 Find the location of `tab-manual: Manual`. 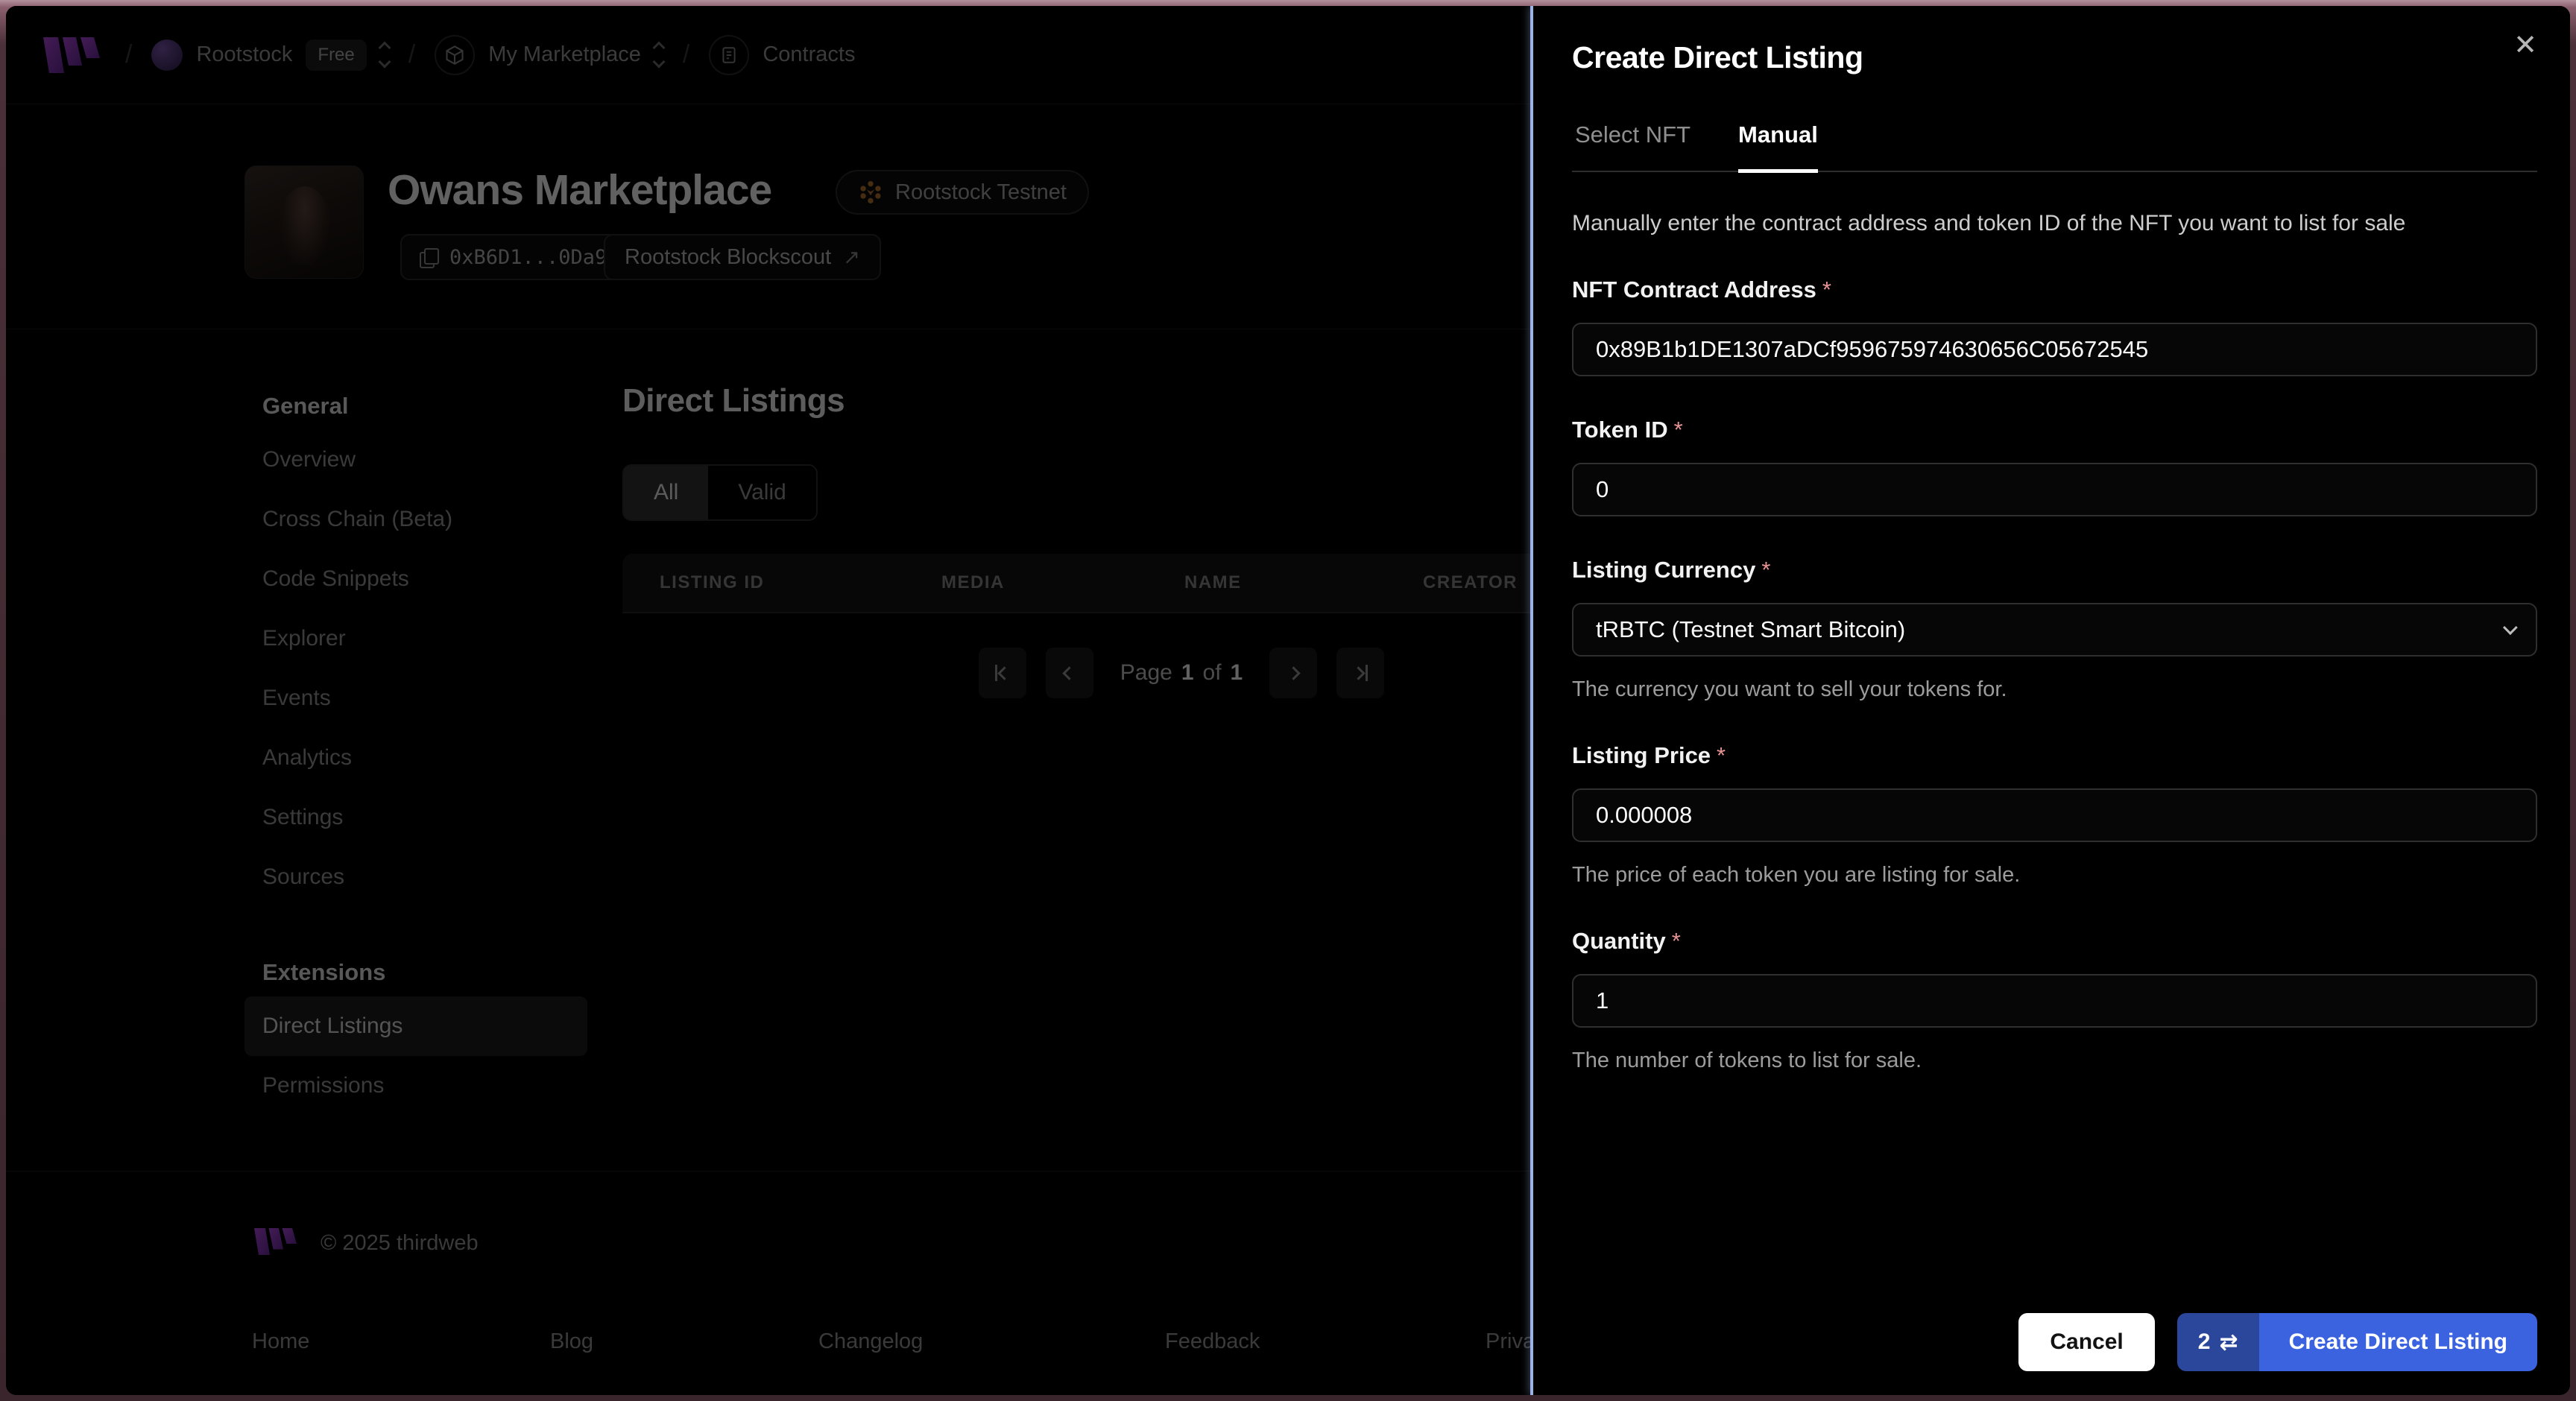

tab-manual: Manual is located at coordinates (1778, 147).